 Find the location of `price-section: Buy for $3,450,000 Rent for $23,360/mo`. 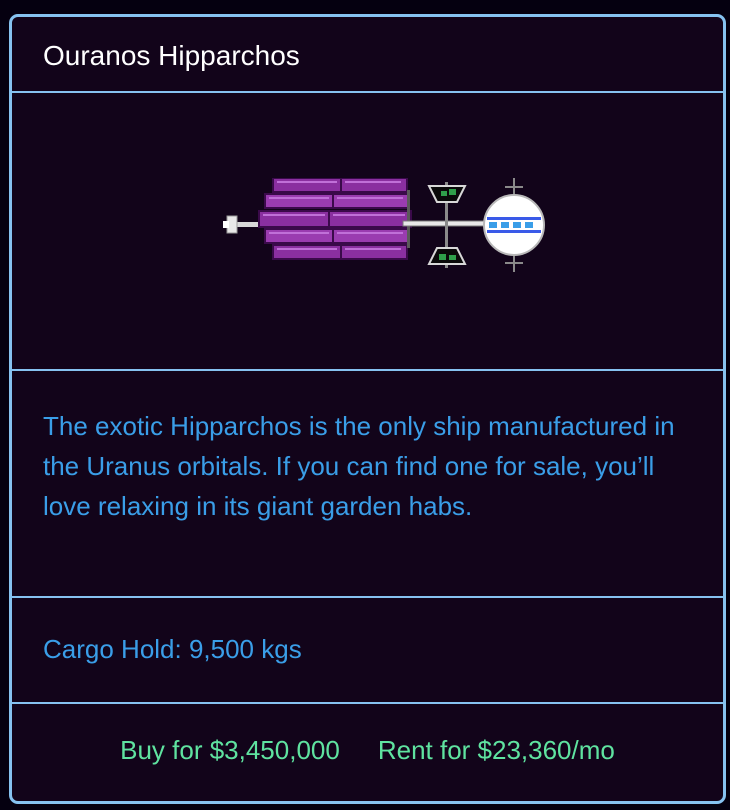

price-section: Buy for $3,450,000 Rent for $23,360/mo is located at coordinates (367, 752).